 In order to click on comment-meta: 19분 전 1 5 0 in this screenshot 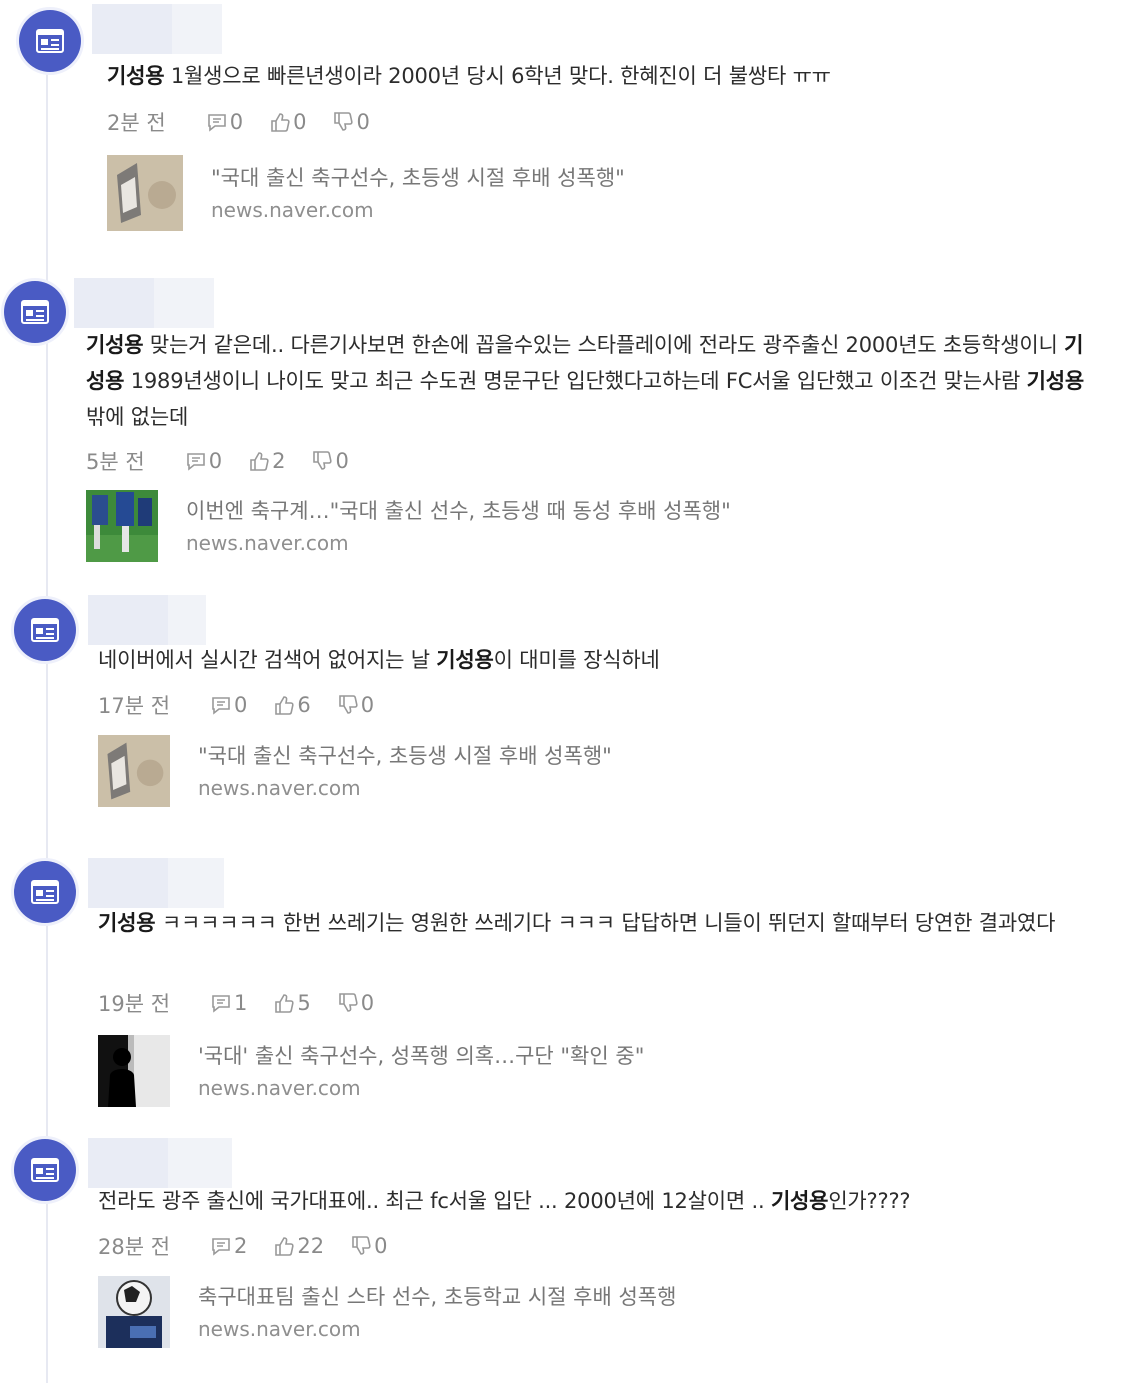, I will do `click(249, 1003)`.